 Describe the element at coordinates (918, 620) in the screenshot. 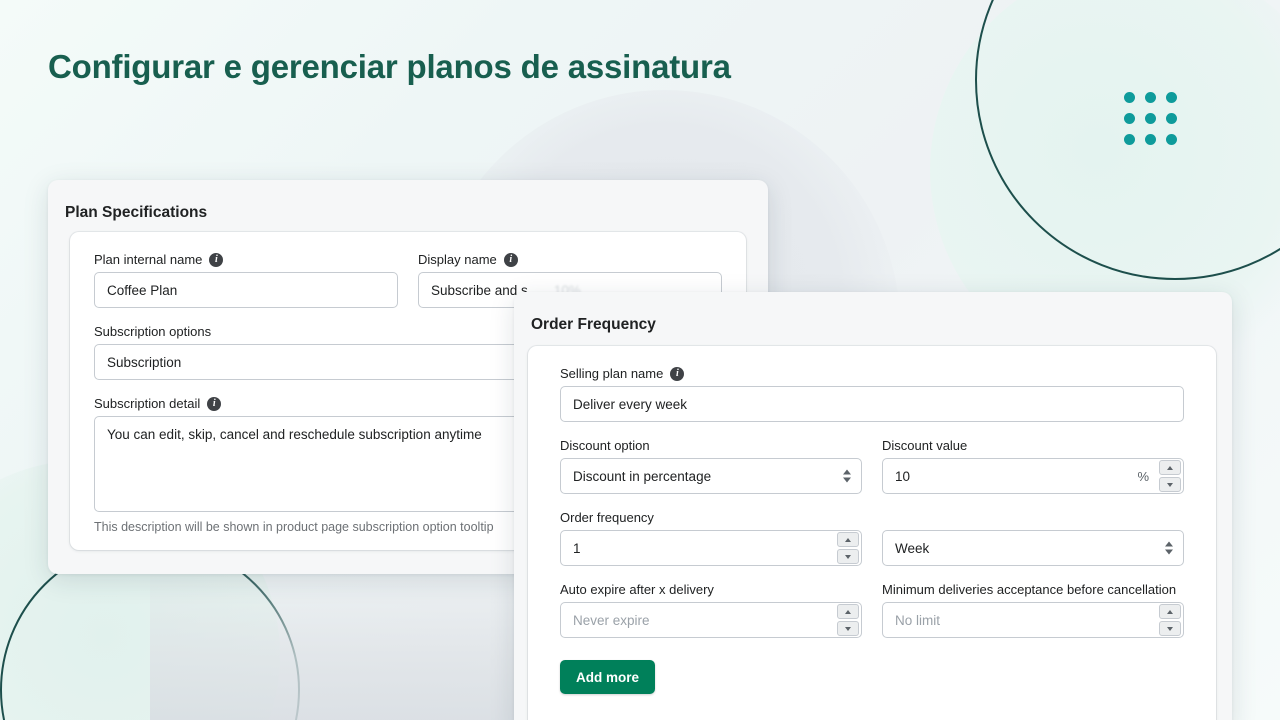

I see `minimum-deliveries-placeholder: No limit` at that location.